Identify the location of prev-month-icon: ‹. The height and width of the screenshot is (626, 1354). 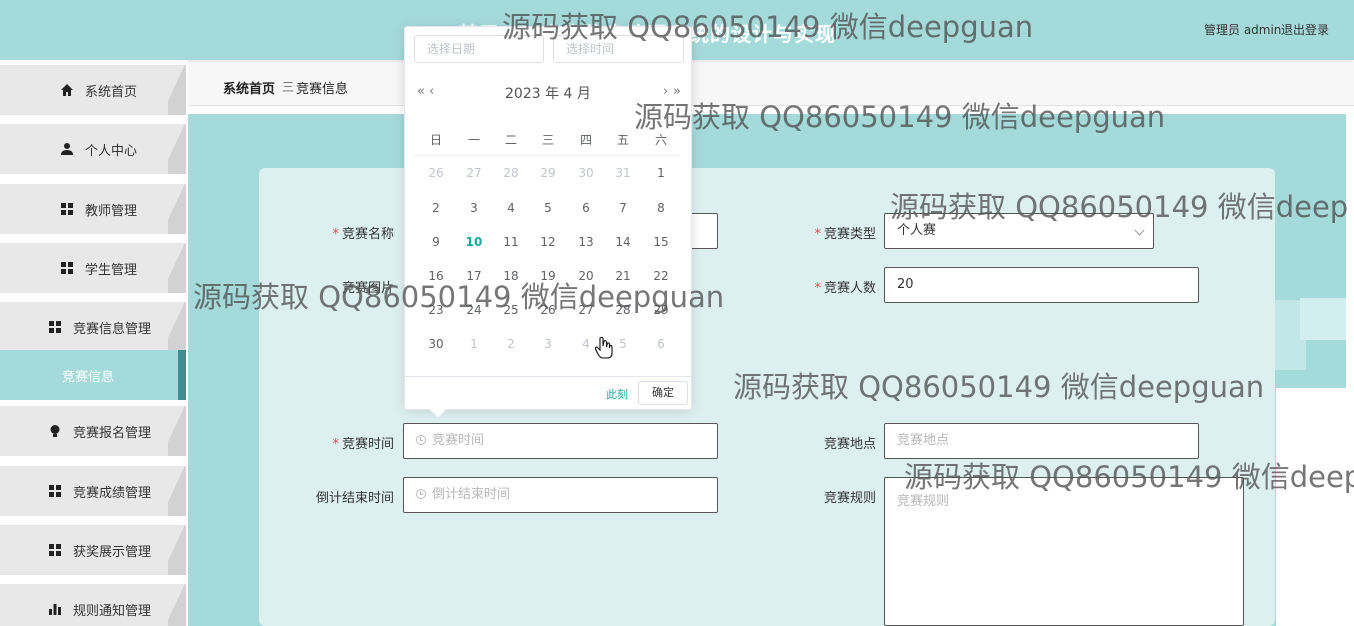
(431, 91).